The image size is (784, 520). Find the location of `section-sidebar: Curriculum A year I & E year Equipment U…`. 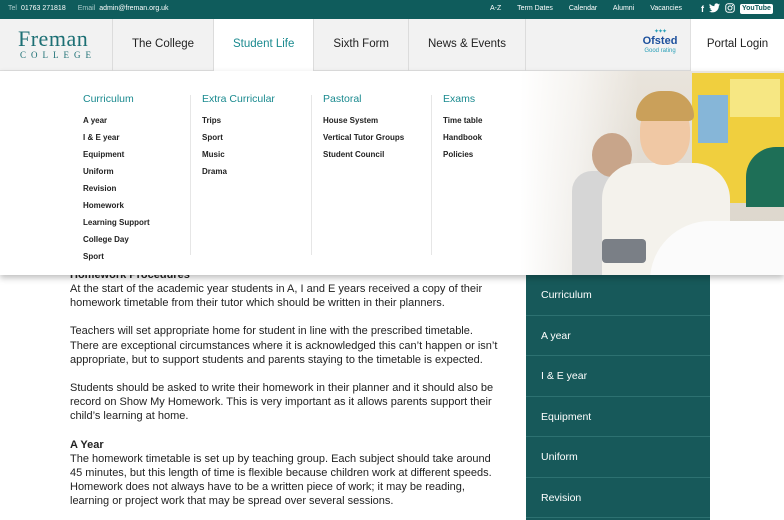

section-sidebar: Curriculum A year I & E year Equipment U… is located at coordinates (618, 397).